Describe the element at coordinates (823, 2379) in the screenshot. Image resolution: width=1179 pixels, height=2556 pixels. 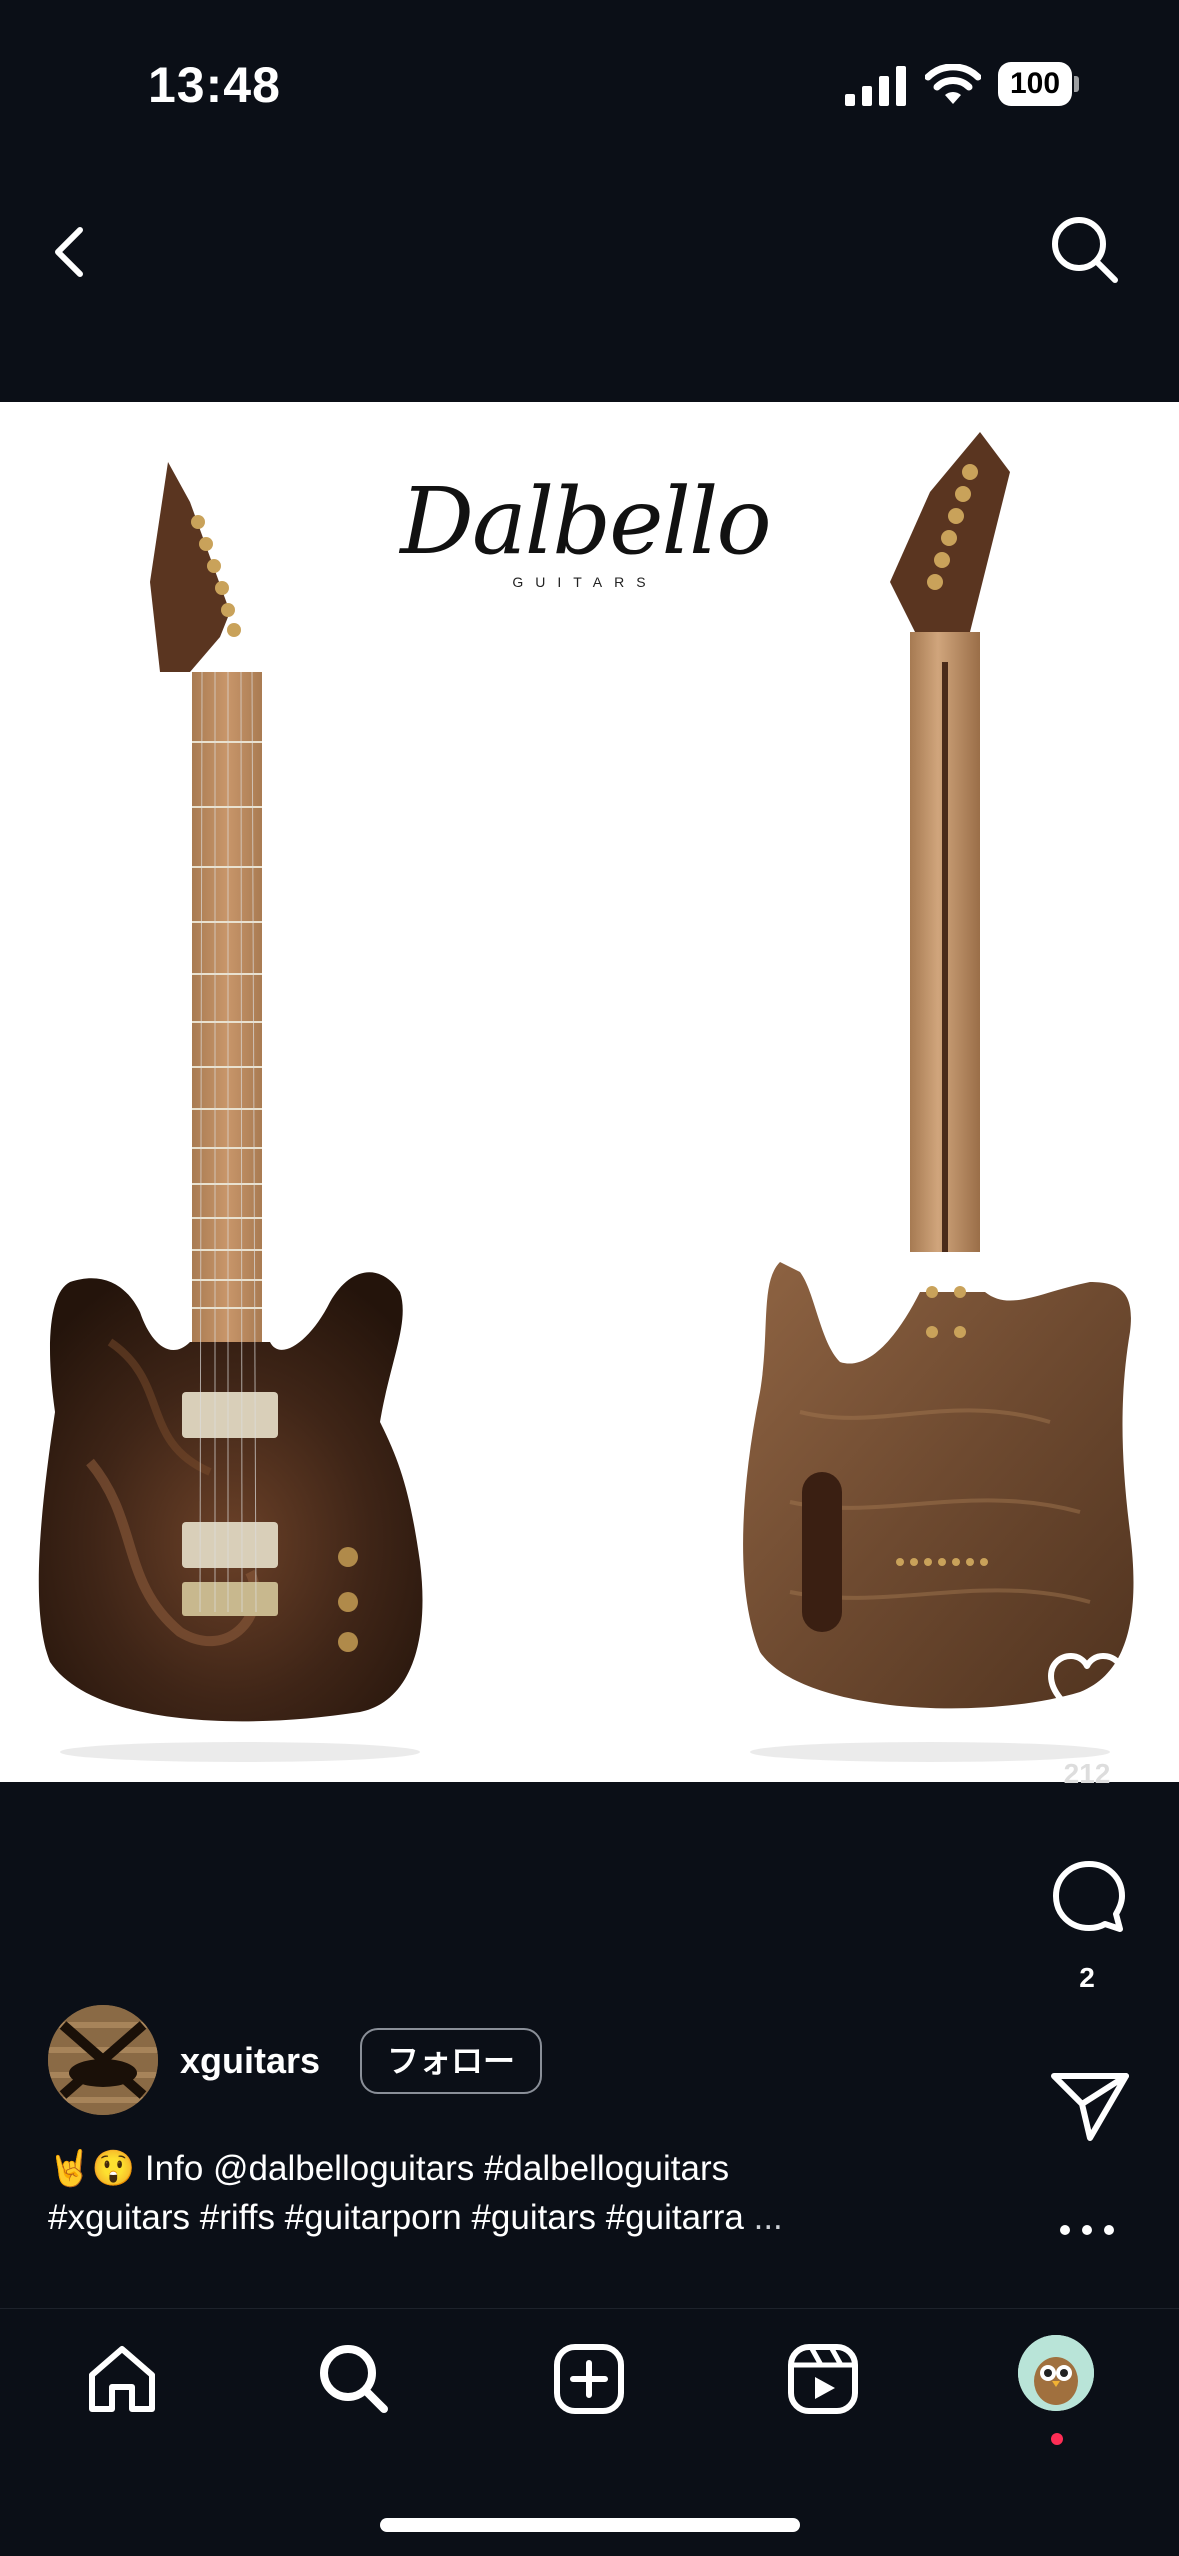
I see `reels-icon` at that location.